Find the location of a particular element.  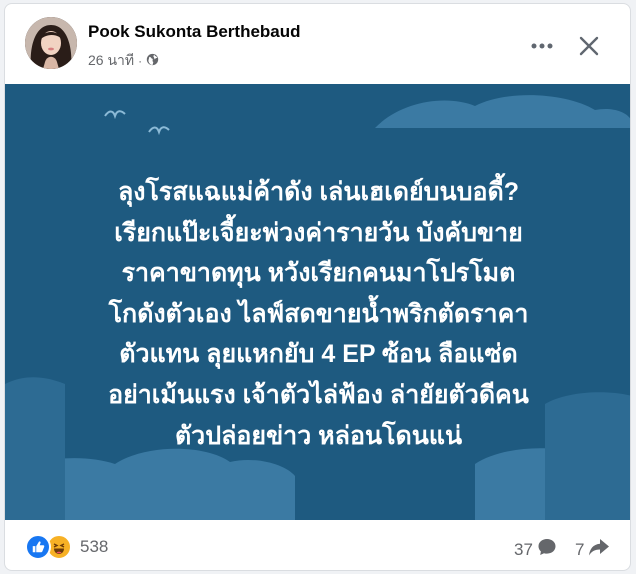

more-options-button is located at coordinates (542, 46).